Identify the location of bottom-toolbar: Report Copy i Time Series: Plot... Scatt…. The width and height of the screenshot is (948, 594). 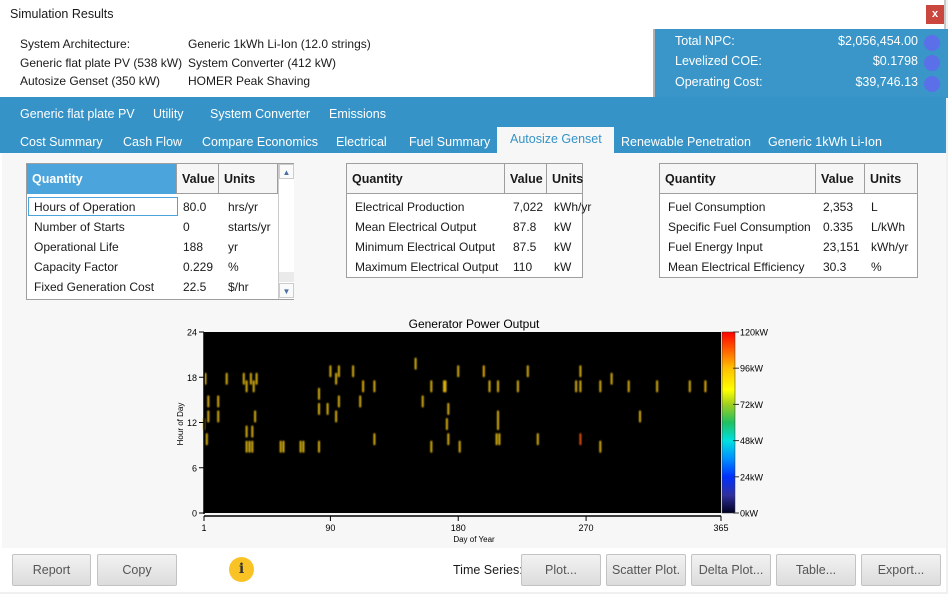
(473, 570).